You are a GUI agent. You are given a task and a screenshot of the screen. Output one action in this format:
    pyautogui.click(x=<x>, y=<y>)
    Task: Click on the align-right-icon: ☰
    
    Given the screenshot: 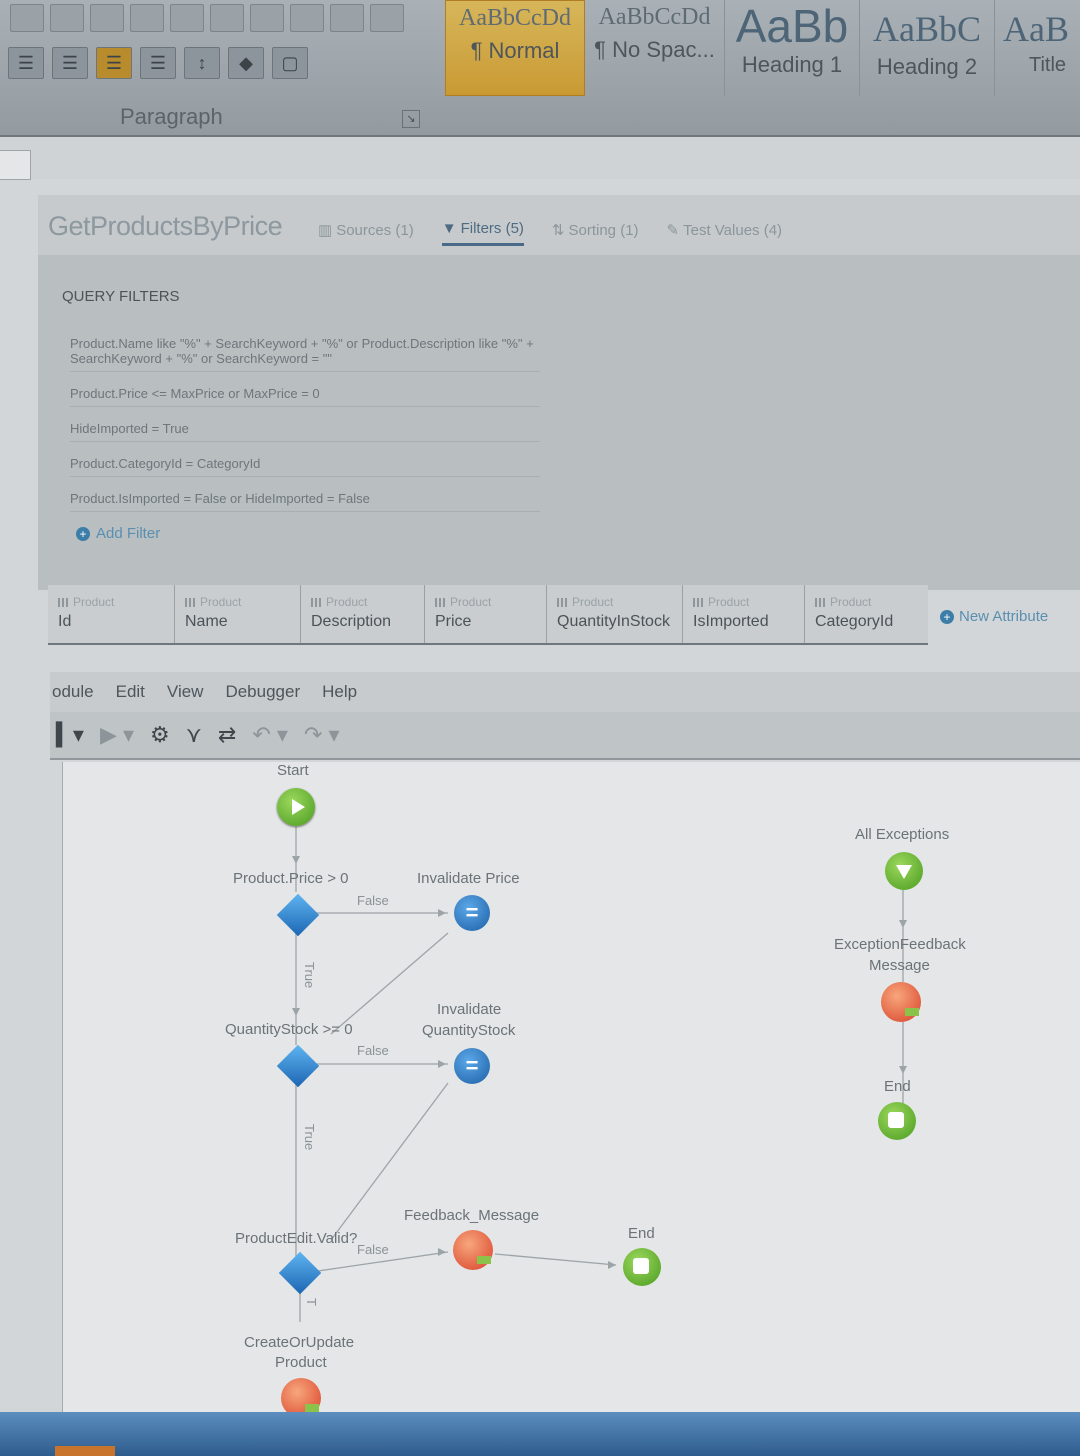 What is the action you would take?
    pyautogui.click(x=114, y=63)
    